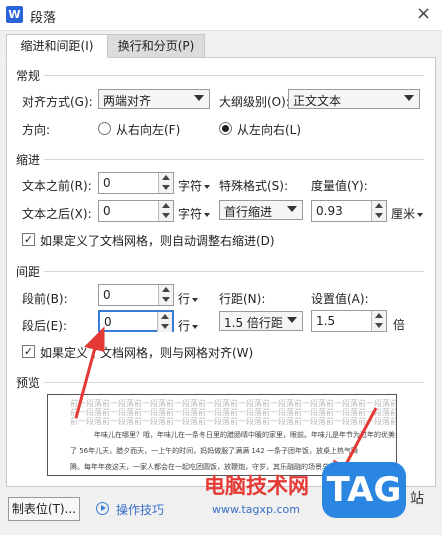 Image resolution: width=442 pixels, height=535 pixels. What do you see at coordinates (89, 372) in the screenshot?
I see `red-arrow-to-space-after` at bounding box center [89, 372].